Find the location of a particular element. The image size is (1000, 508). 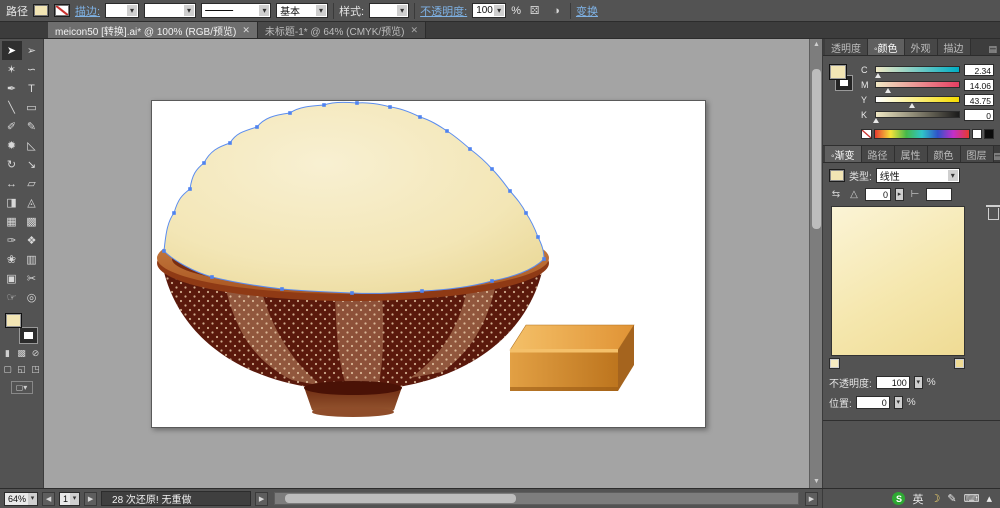

transform-link: 变换 is located at coordinates (587, 11).